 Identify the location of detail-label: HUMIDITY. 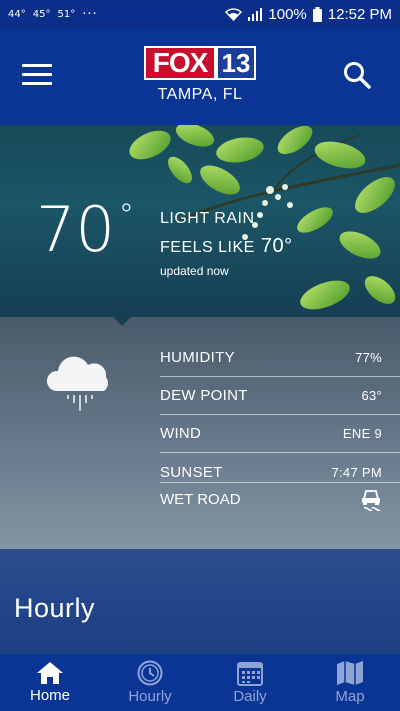
(197, 357).